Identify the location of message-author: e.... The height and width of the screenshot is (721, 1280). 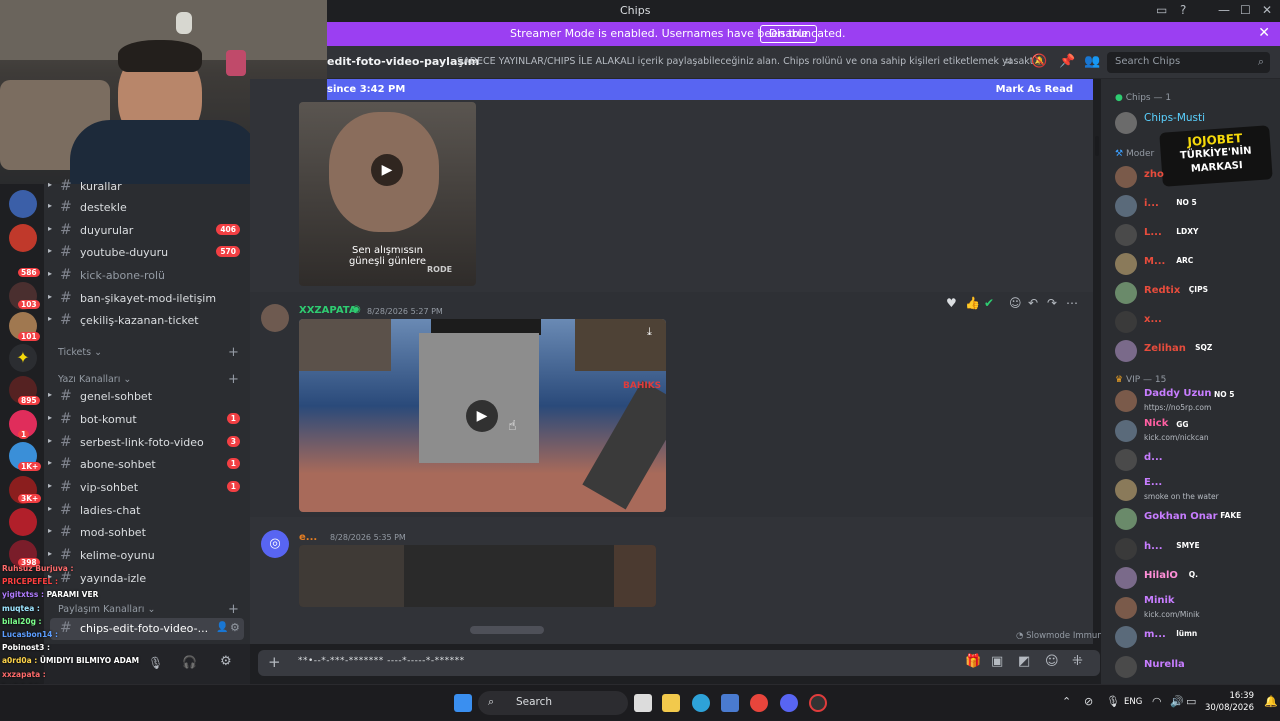
(308, 537).